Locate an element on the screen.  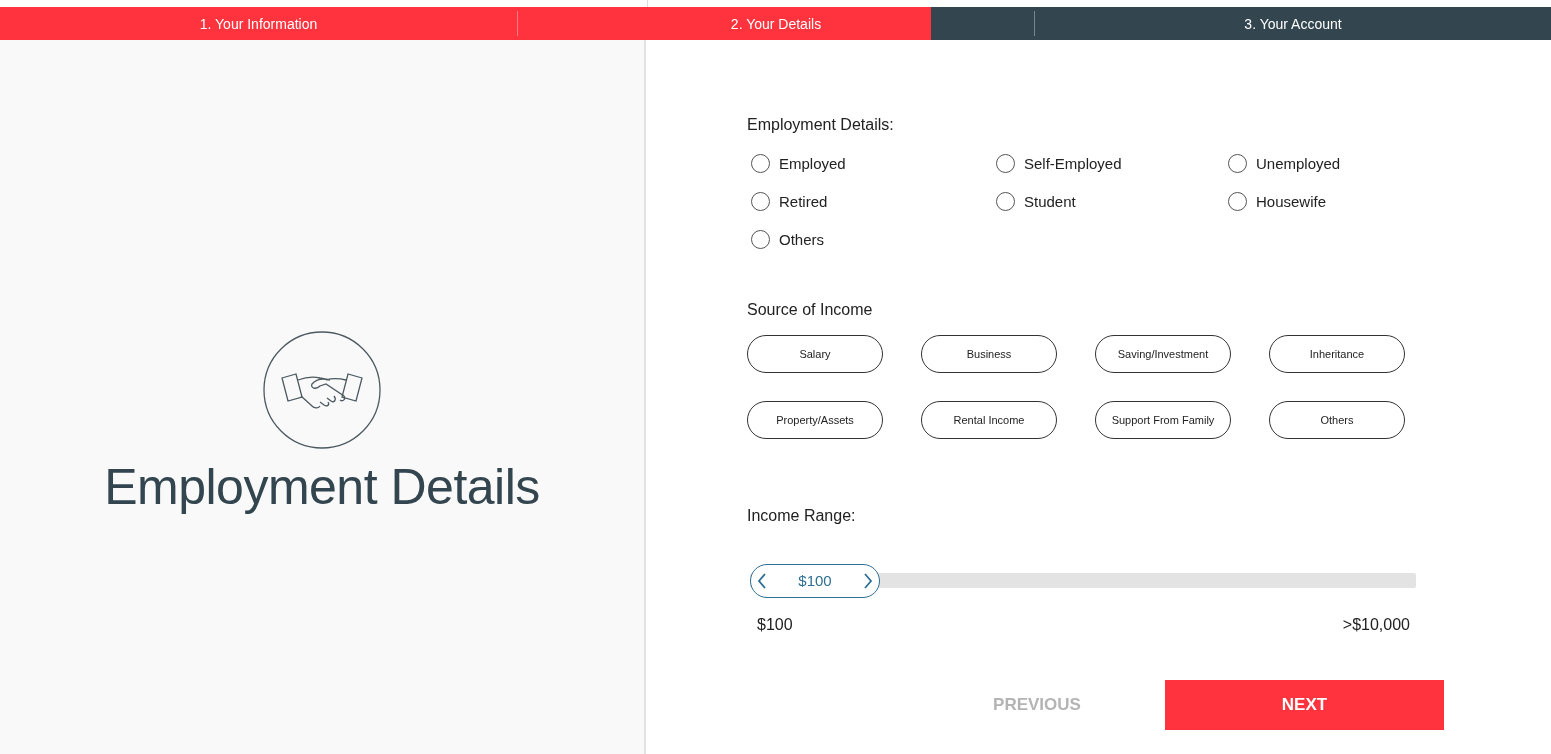
radio-label: Housewife is located at coordinates (1291, 201).